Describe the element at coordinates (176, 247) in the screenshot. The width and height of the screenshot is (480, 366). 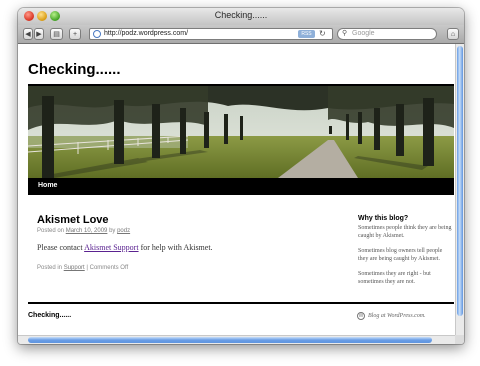
I see `post-body-suffix: for help with Akismet.` at that location.